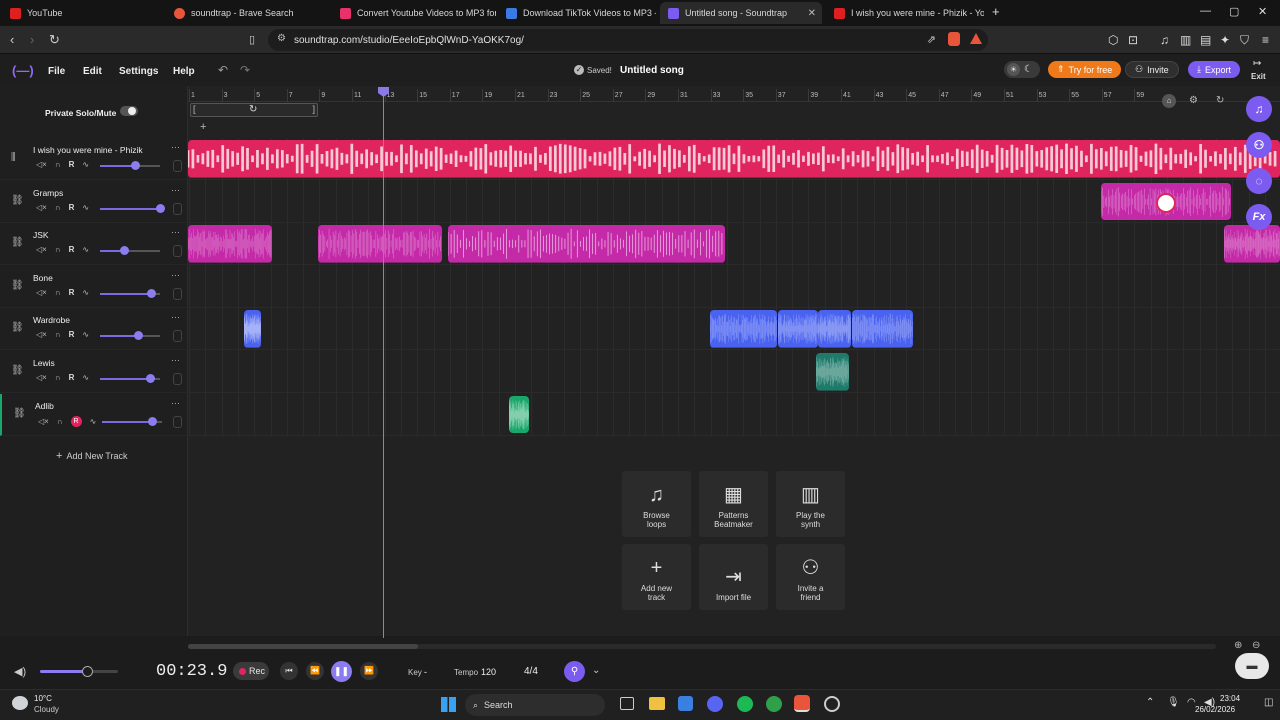 This screenshot has height=720, width=1280. I want to click on taskbar-search: ⌕ Search, so click(535, 705).